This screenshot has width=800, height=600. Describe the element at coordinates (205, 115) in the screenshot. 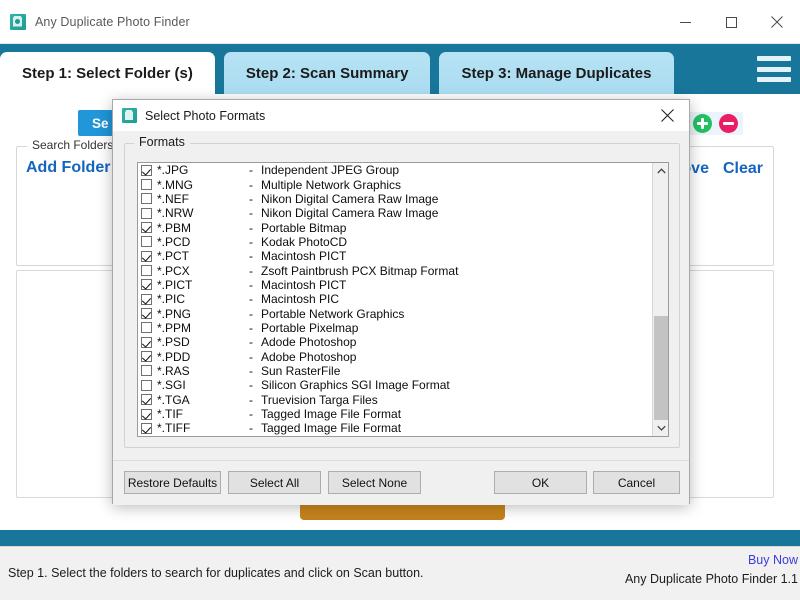

I see `dialog-title: Select Photo Formats` at that location.